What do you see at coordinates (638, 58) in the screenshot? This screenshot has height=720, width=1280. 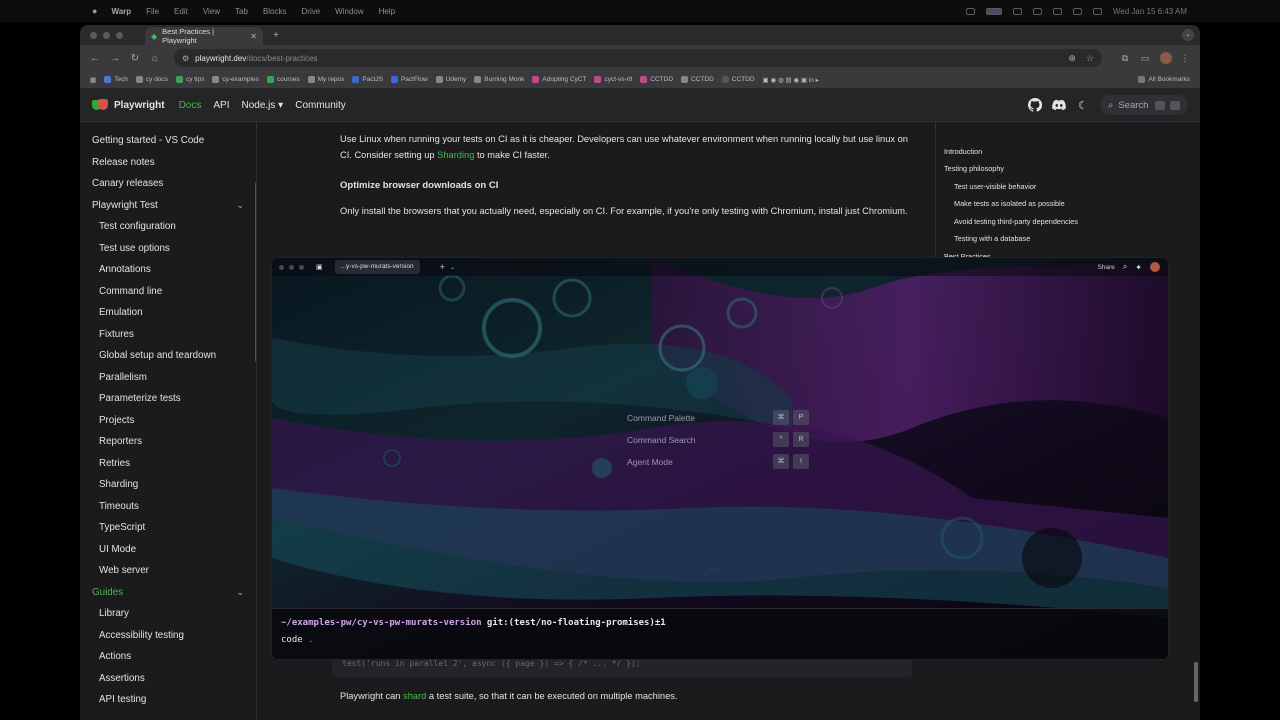 I see `address-bar: ⚙ playwright.dev/docs/best-practices ⊕ ☆` at bounding box center [638, 58].